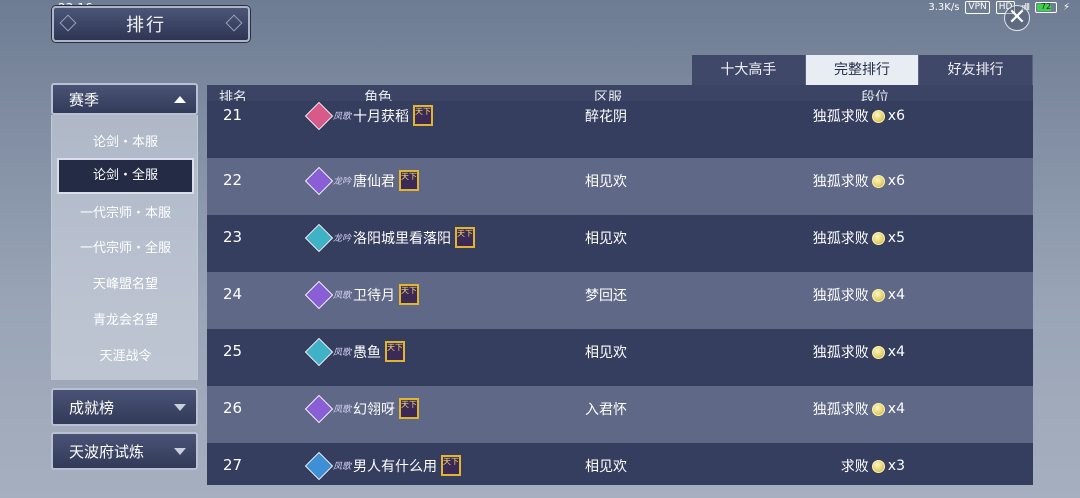  I want to click on close-icon: ✕, so click(1017, 17).